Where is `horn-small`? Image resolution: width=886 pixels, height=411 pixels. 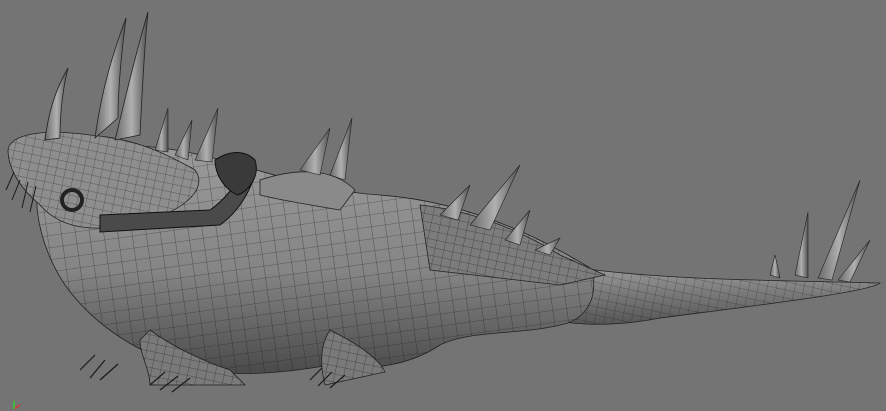 horn-small is located at coordinates (56, 104).